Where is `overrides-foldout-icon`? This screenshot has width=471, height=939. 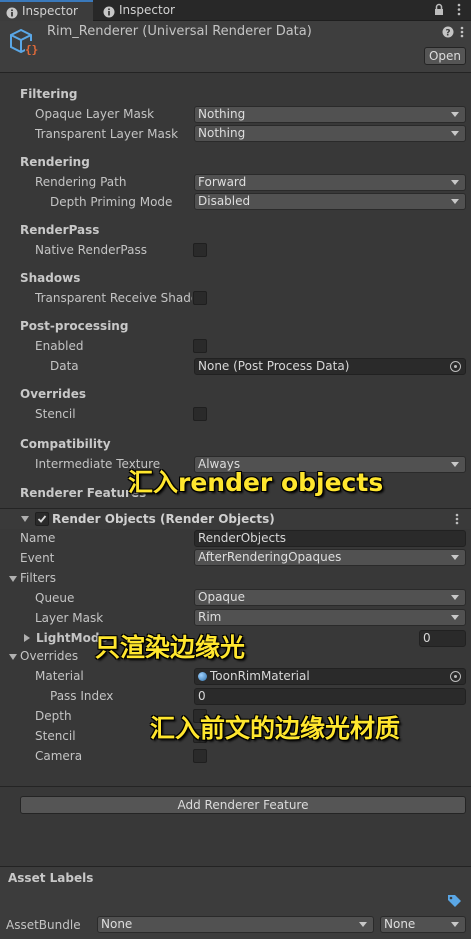 overrides-foldout-icon is located at coordinates (13, 657).